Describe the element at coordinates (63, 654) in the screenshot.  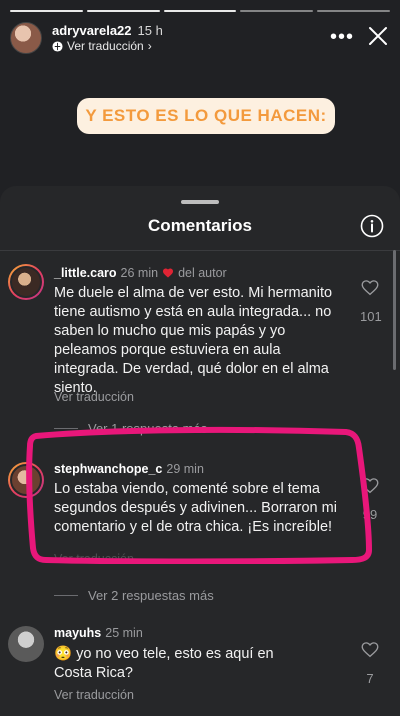
I see `emoji-icon: 😳` at that location.